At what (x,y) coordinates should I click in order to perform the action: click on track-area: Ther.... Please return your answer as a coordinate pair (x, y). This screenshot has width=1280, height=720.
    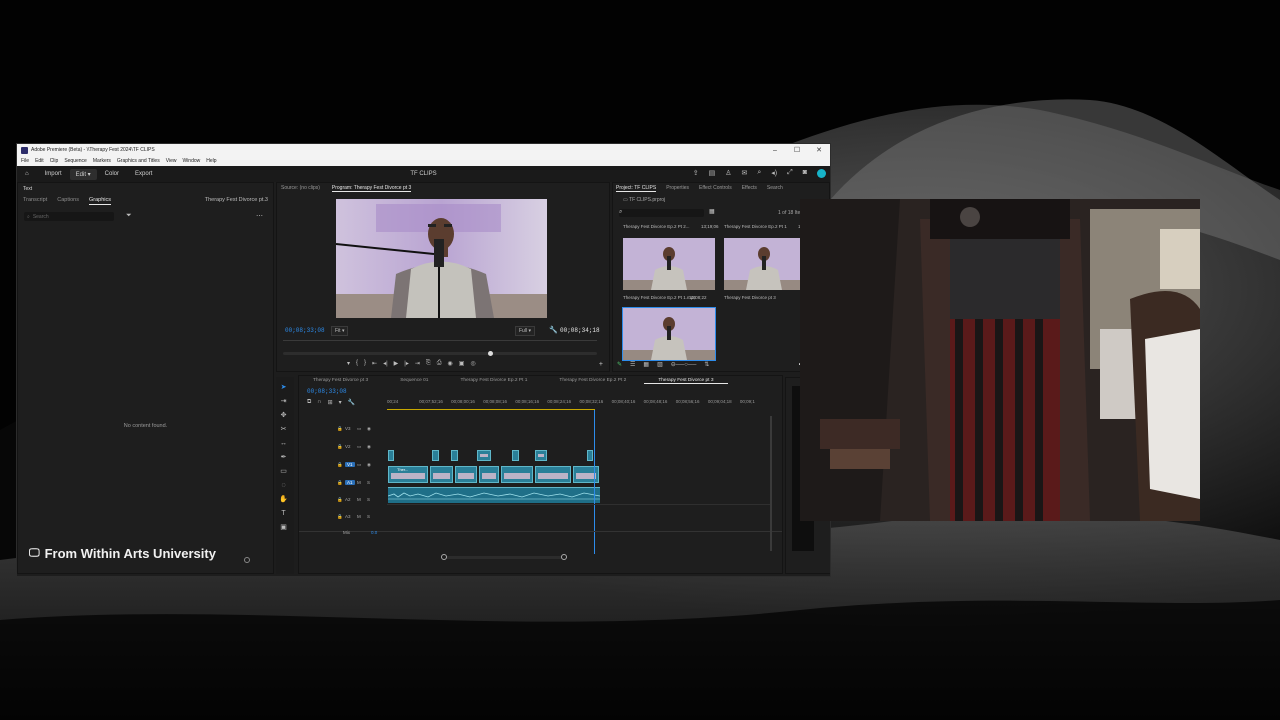
    Looking at the image, I should click on (579, 482).